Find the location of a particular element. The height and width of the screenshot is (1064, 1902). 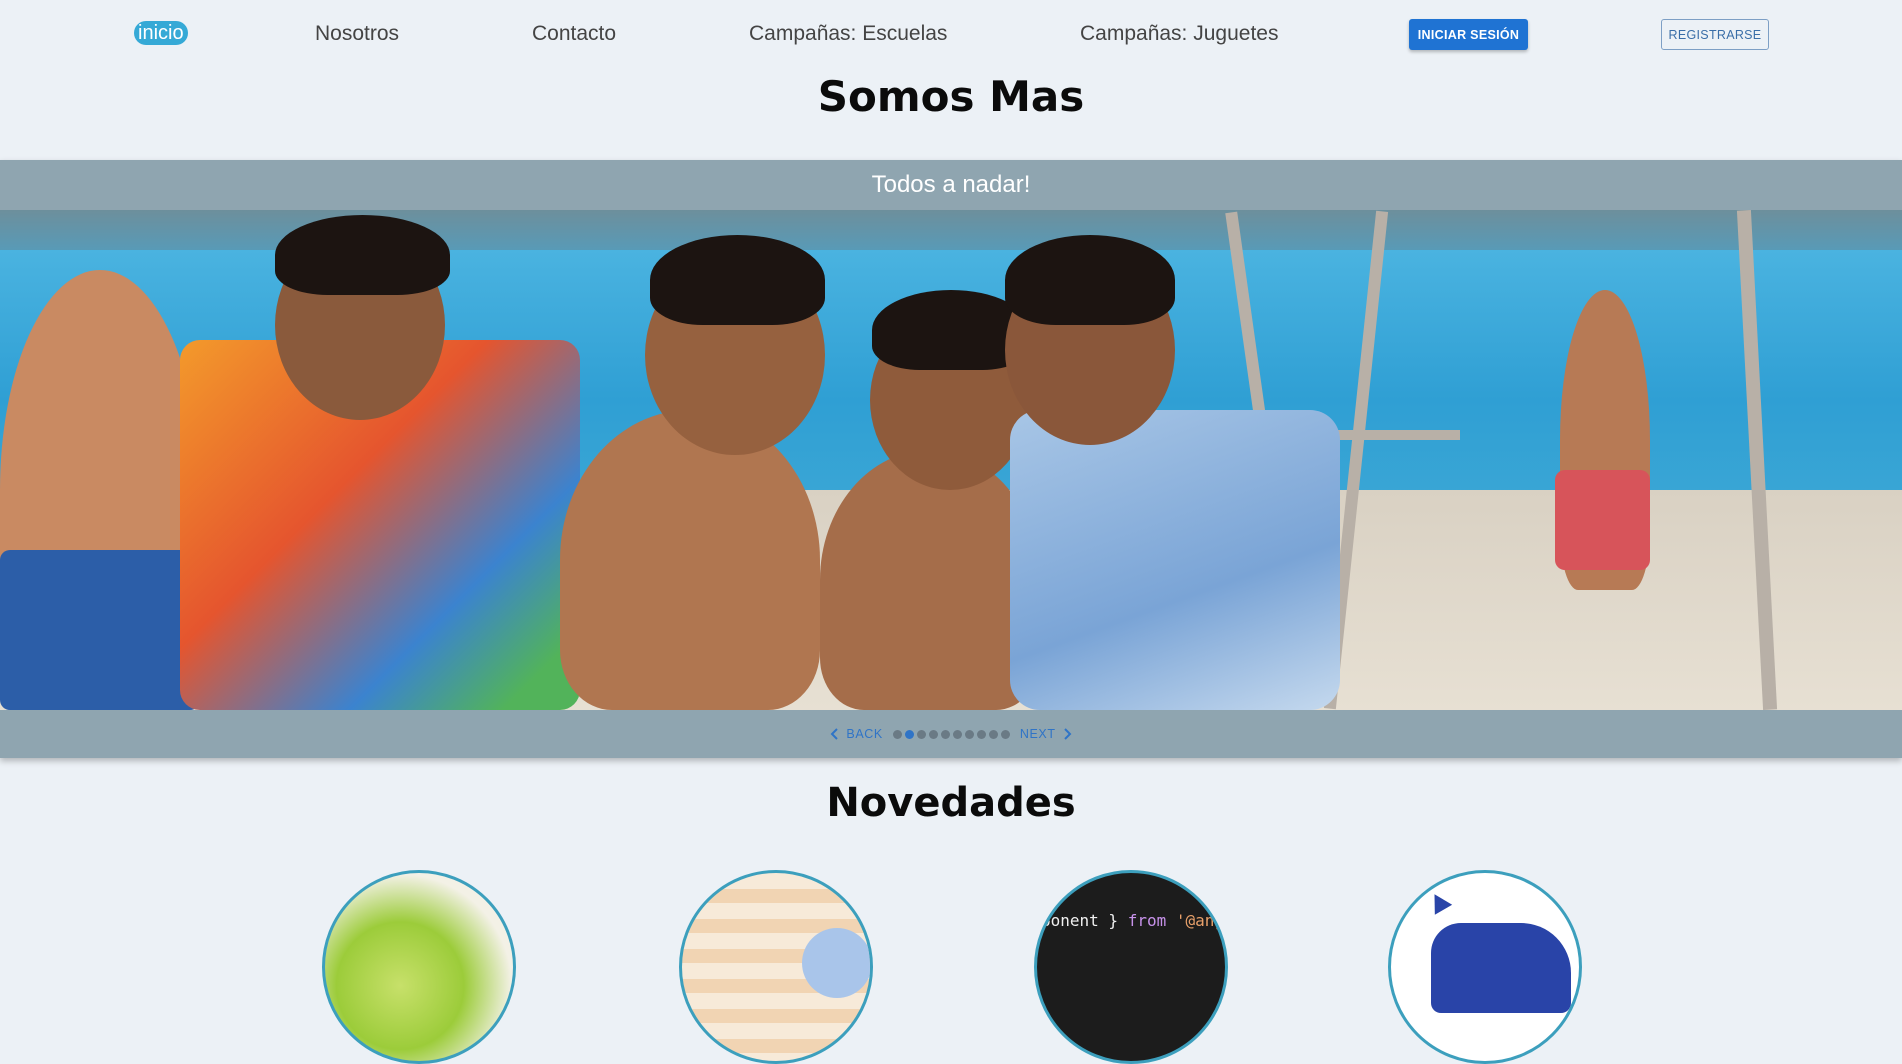

thumbnail-shape is located at coordinates (836, 963).